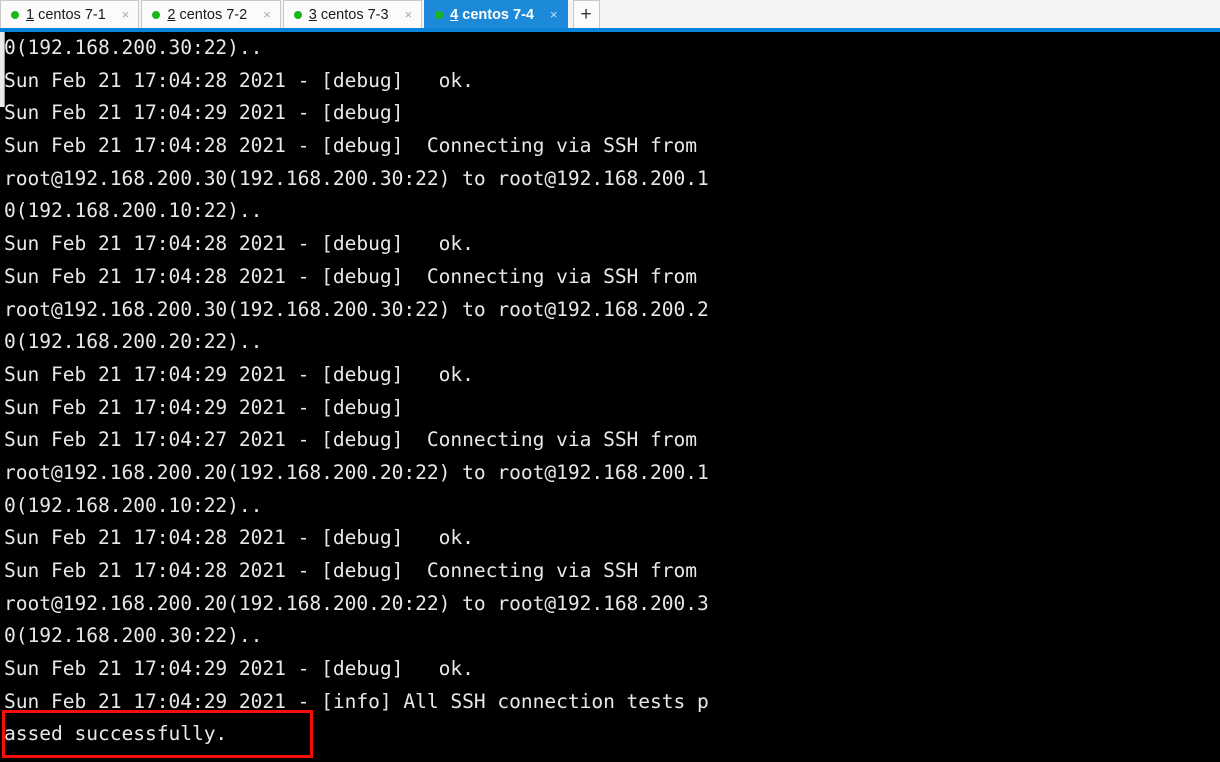 This screenshot has width=1220, height=762. I want to click on tab-centos-7-3: 3 centos 7-3 ×, so click(352, 14).